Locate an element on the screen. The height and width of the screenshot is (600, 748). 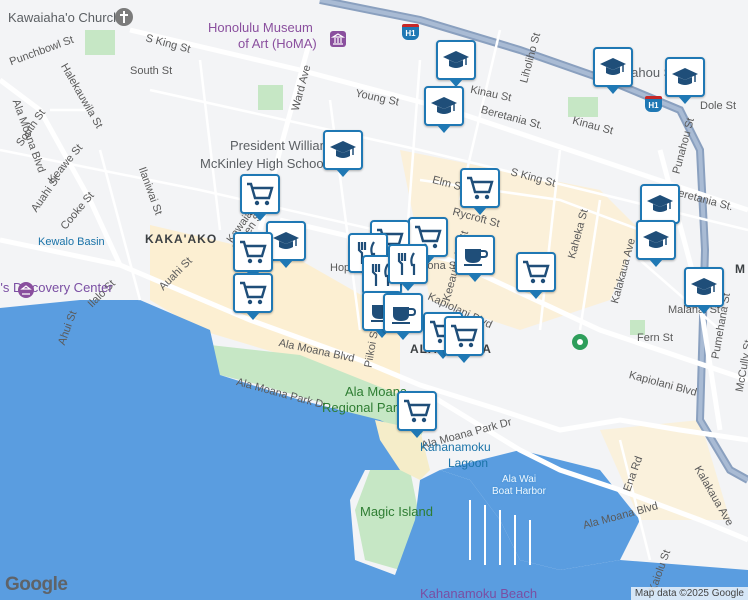
children-museum-icon is located at coordinates (26, 292).